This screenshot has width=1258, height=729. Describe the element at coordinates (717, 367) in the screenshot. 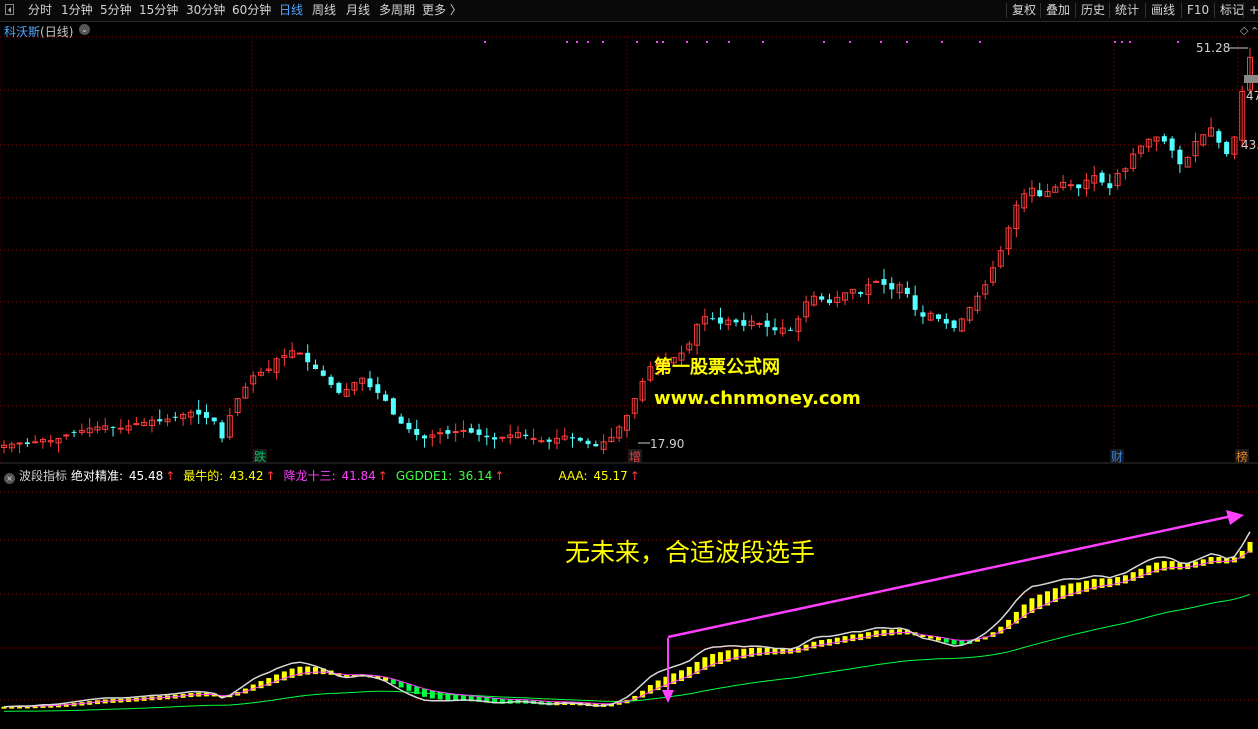

I see `watermark-line1: 第一股票公式网` at that location.